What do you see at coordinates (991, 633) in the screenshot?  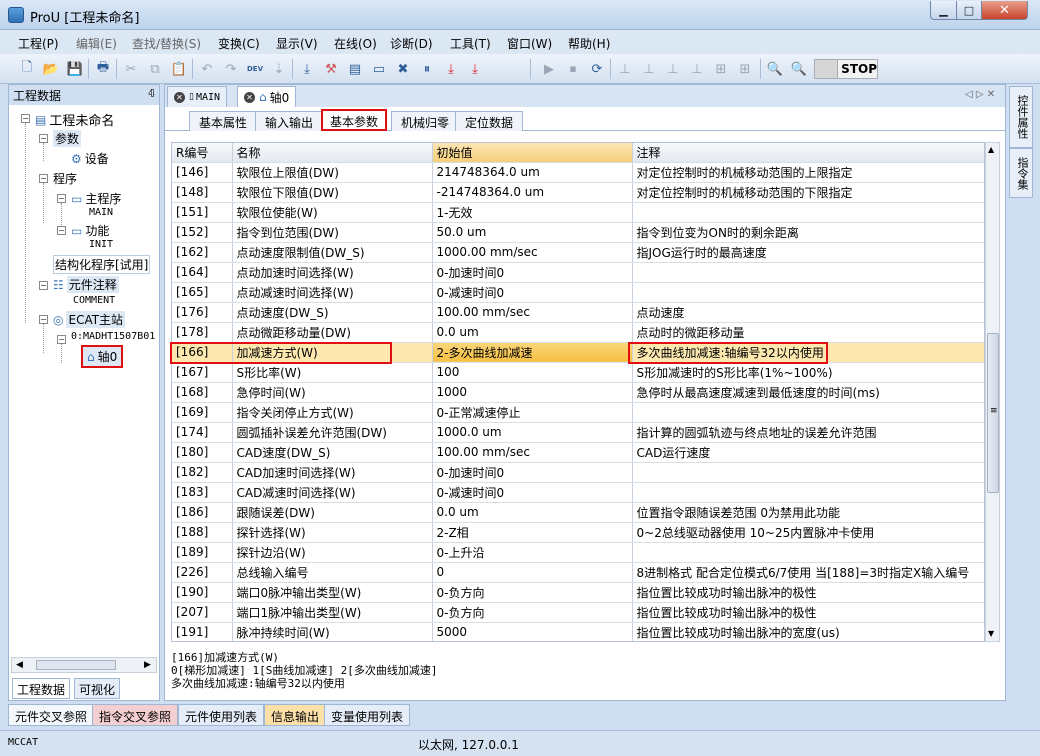 I see `scroll-down-icon: ▼` at bounding box center [991, 633].